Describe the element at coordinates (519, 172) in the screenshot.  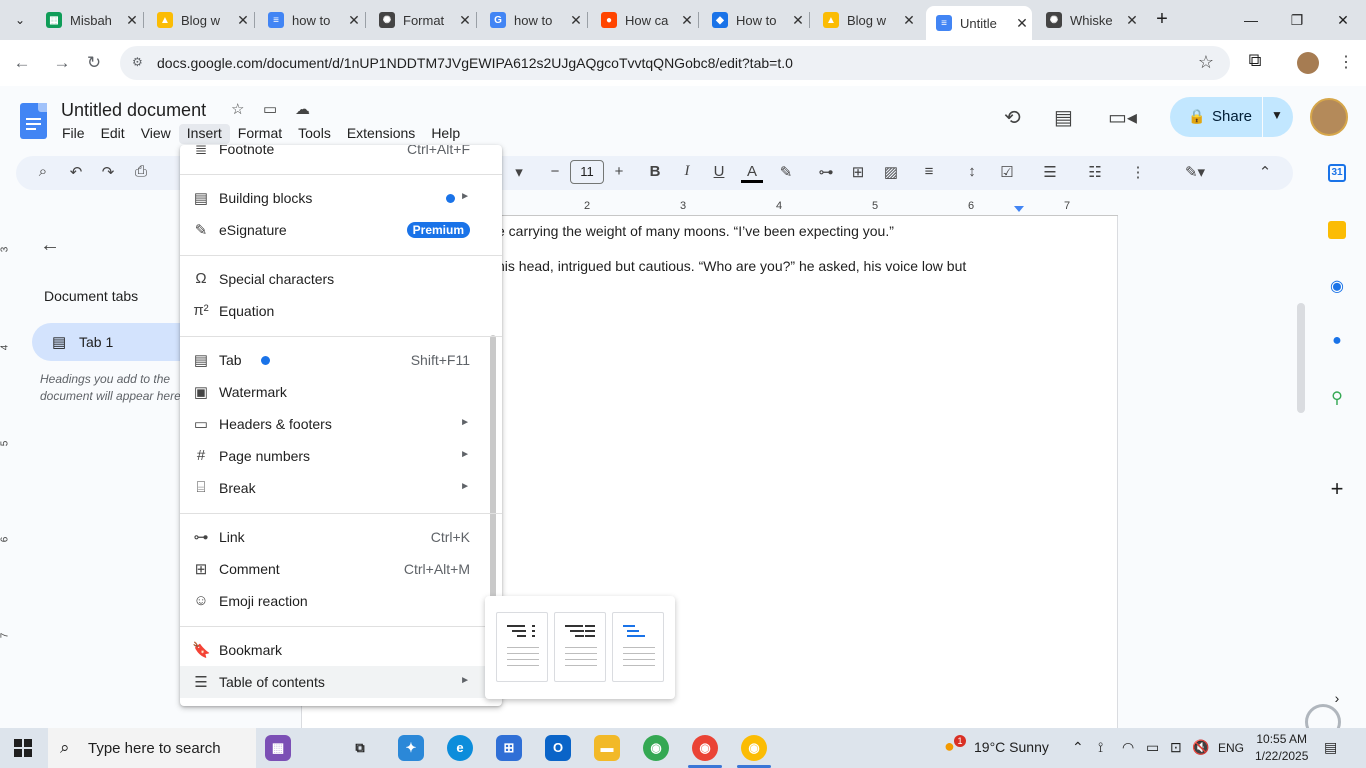
I see `font-dropdown-icon: ▾` at that location.